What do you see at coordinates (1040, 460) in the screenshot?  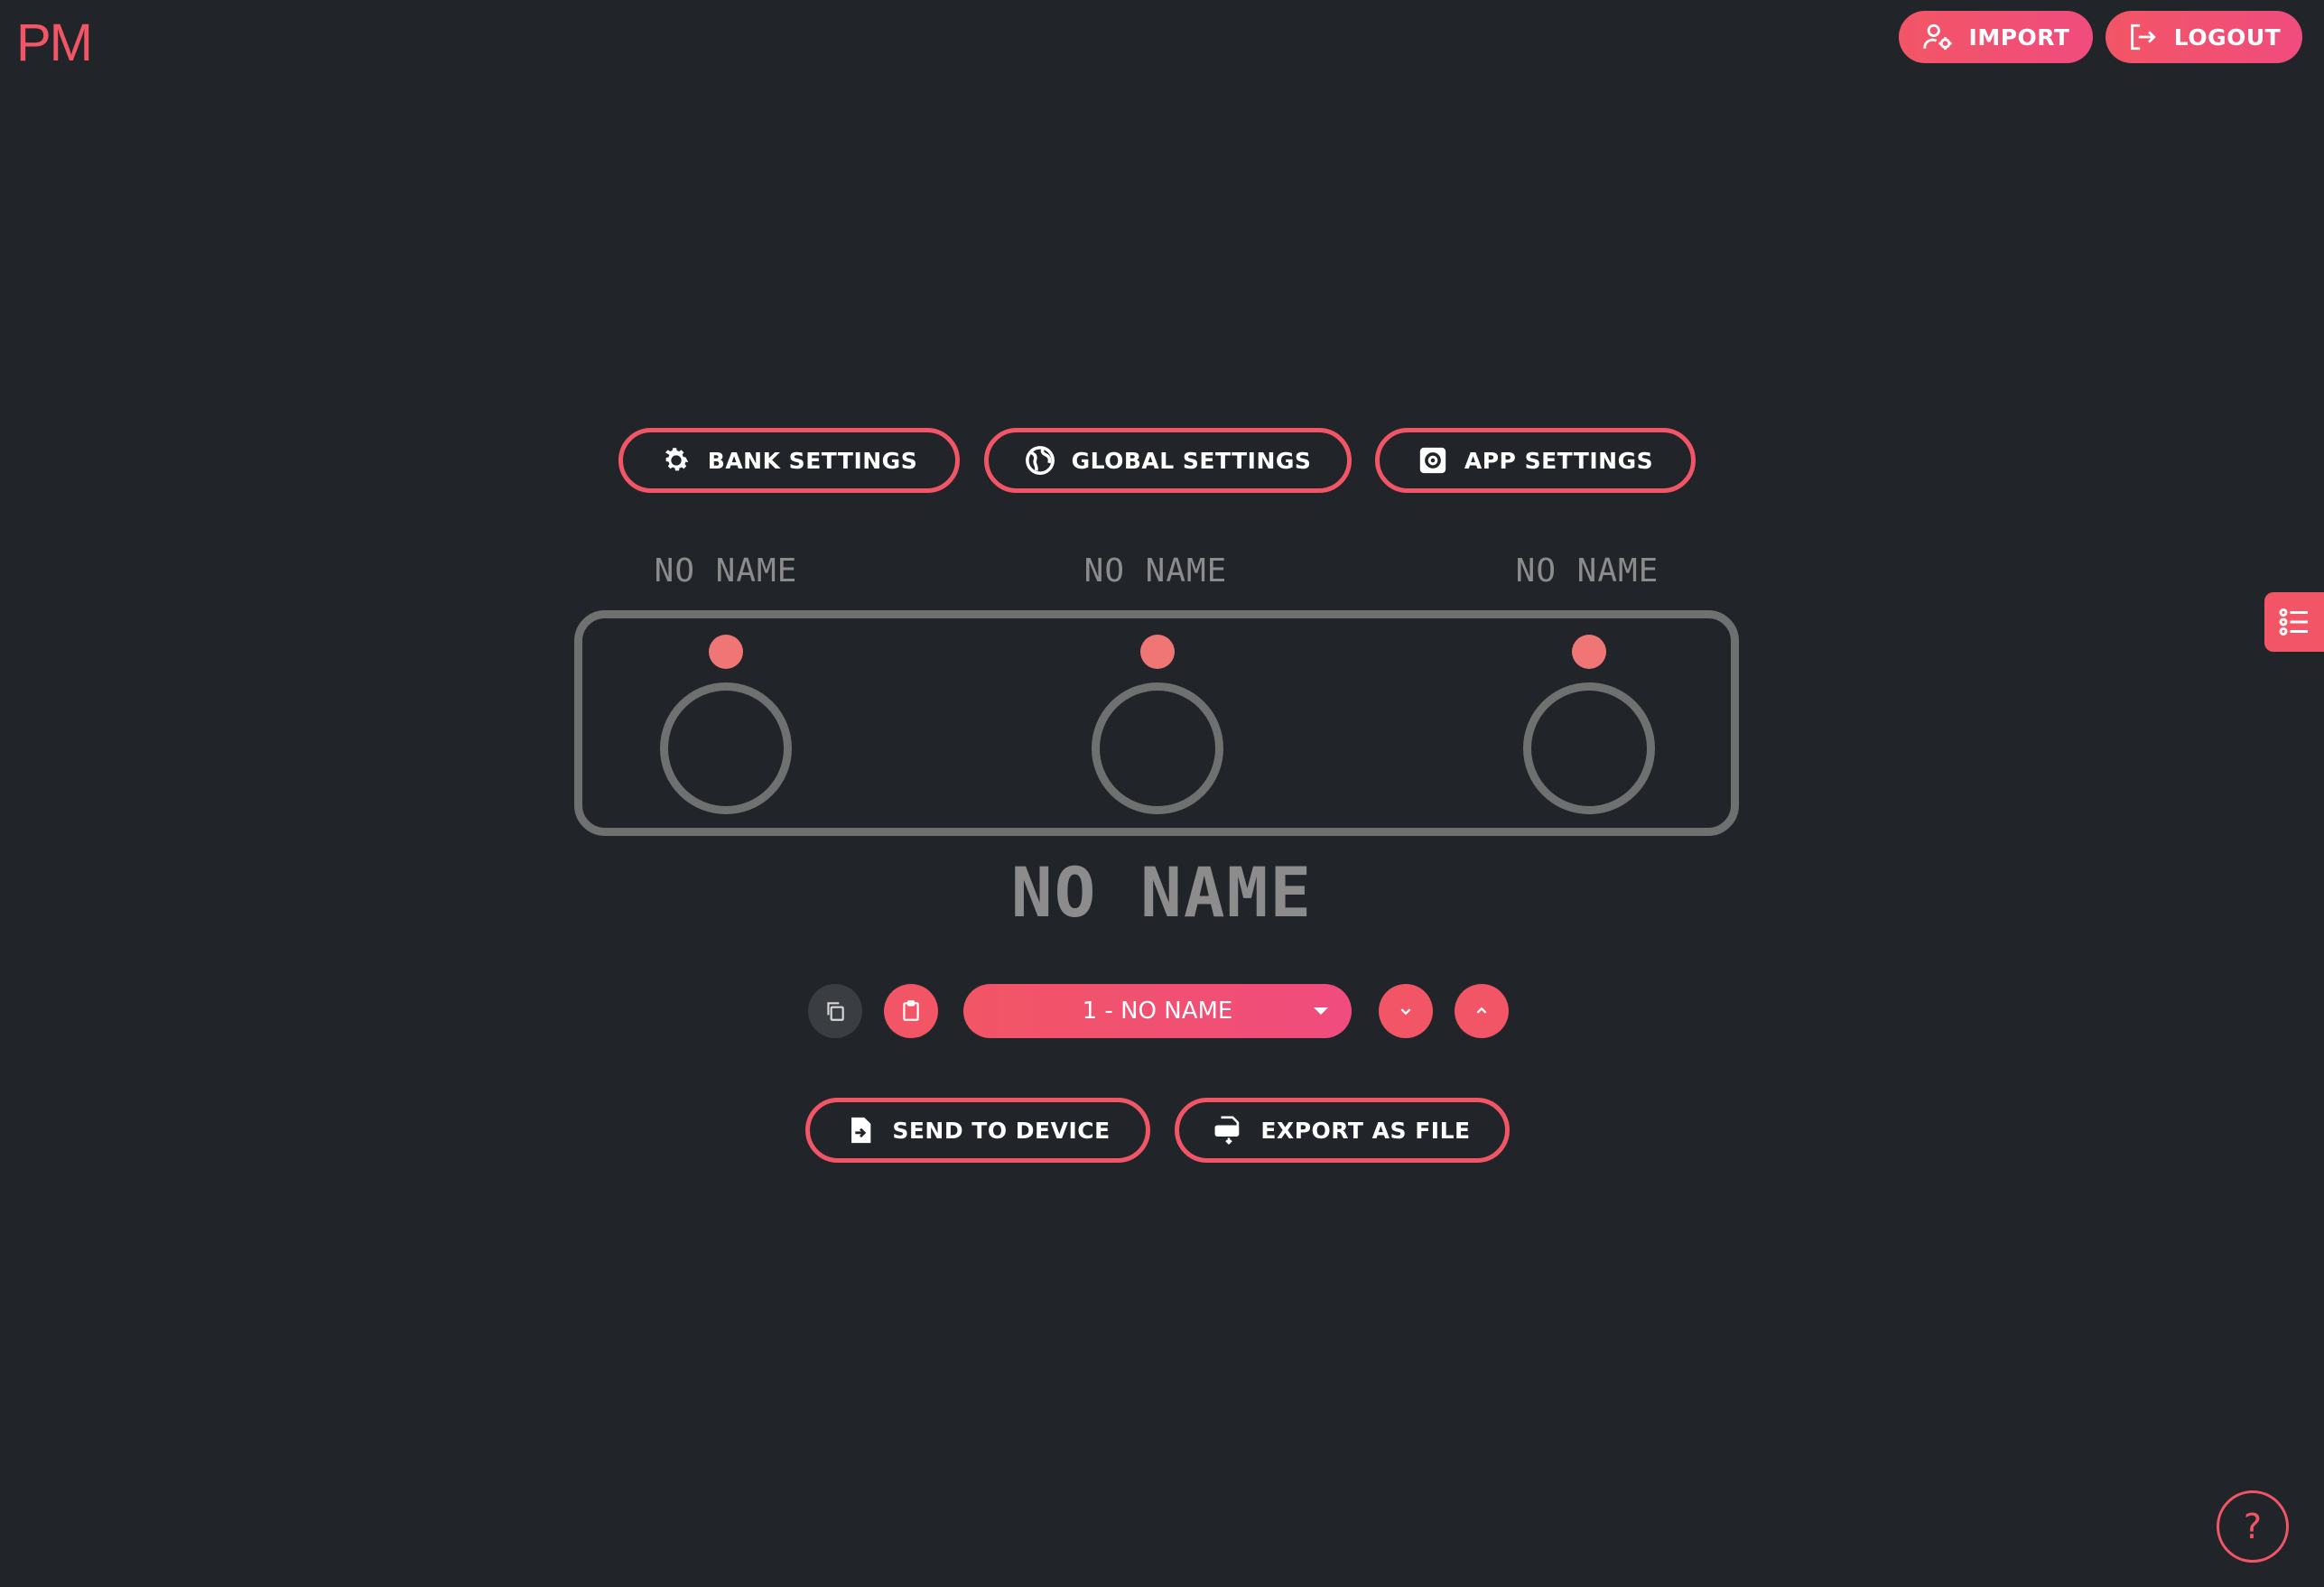 I see `globe-icon` at bounding box center [1040, 460].